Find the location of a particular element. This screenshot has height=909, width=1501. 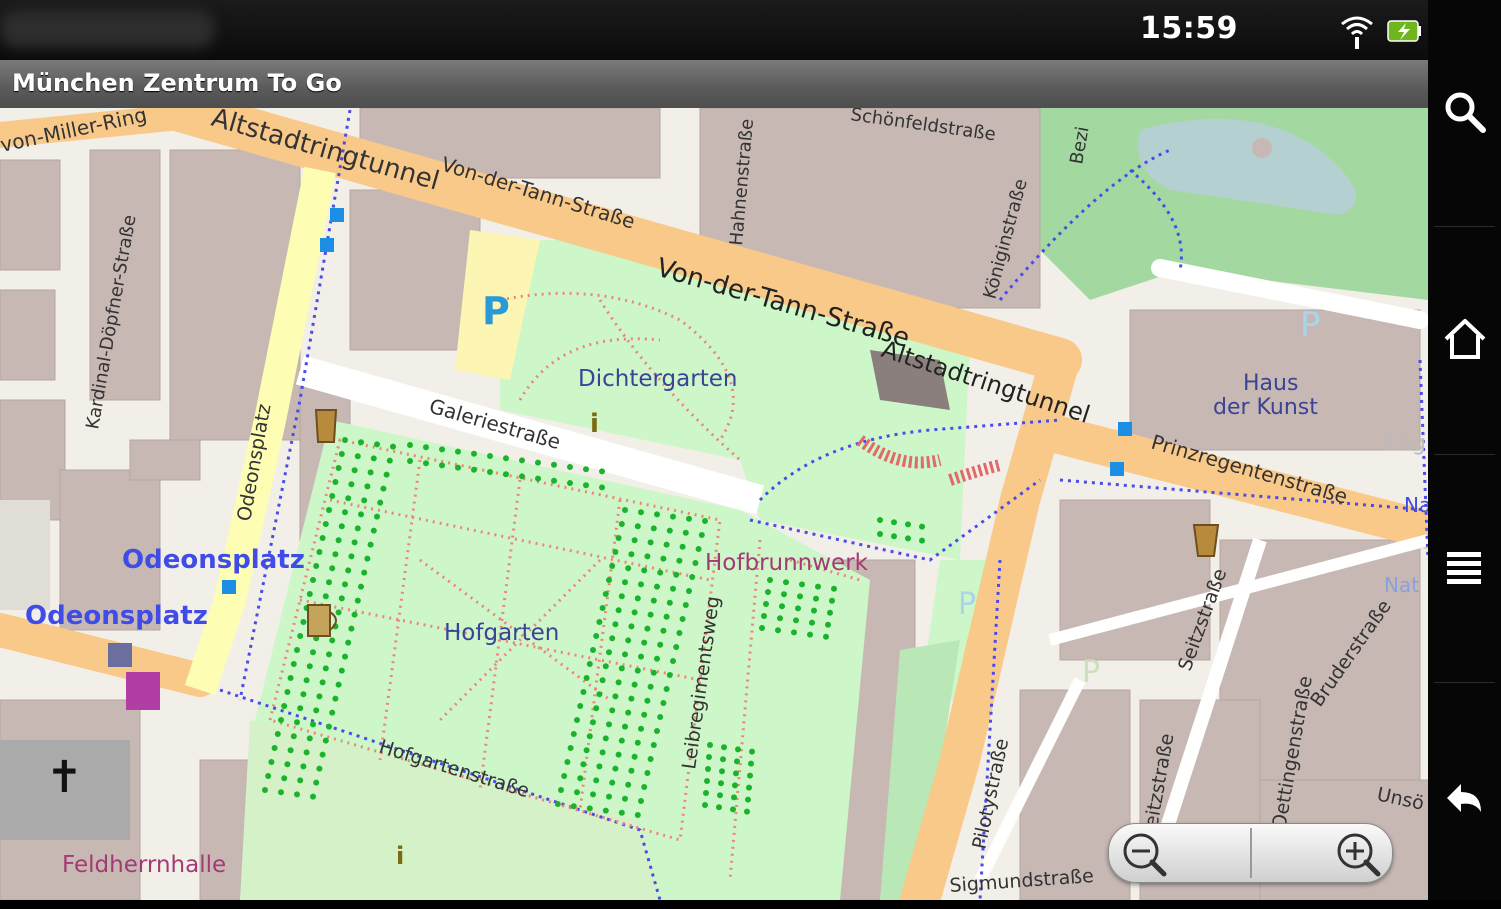

notification-area is located at coordinates (107, 29).